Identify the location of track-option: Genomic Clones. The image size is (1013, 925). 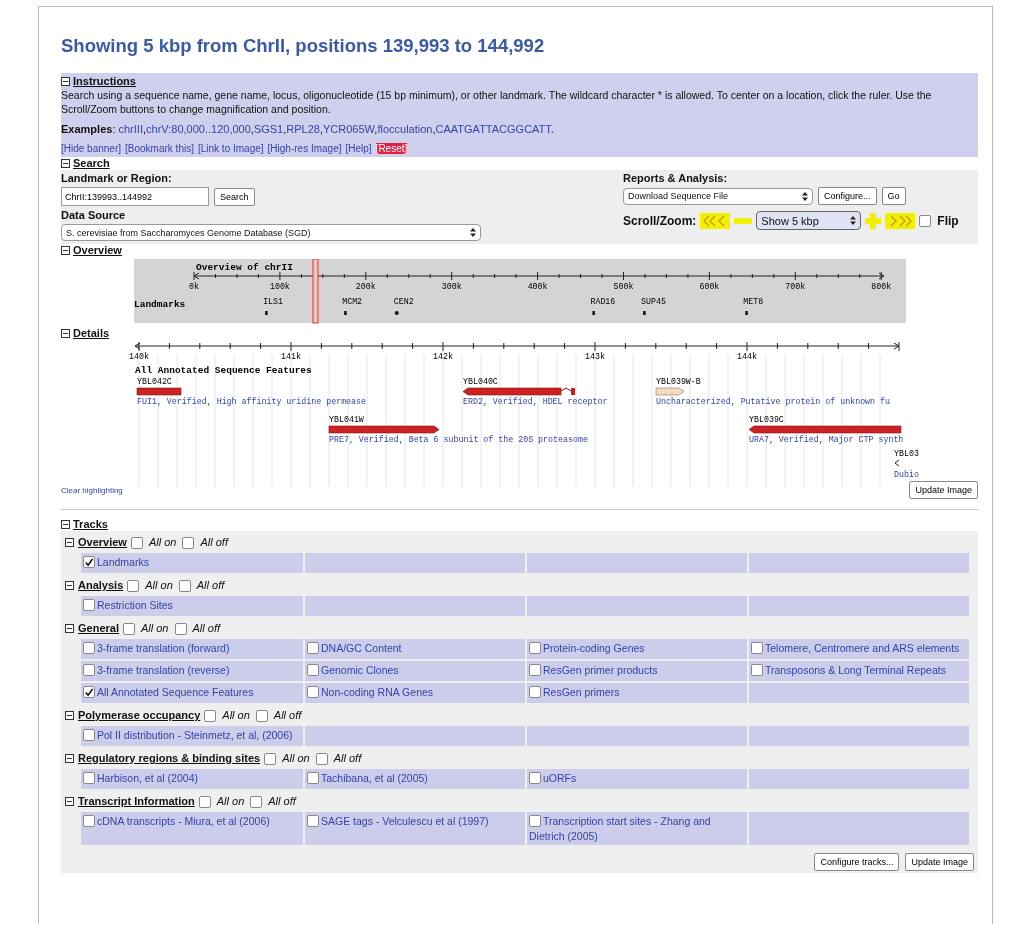
(415, 670).